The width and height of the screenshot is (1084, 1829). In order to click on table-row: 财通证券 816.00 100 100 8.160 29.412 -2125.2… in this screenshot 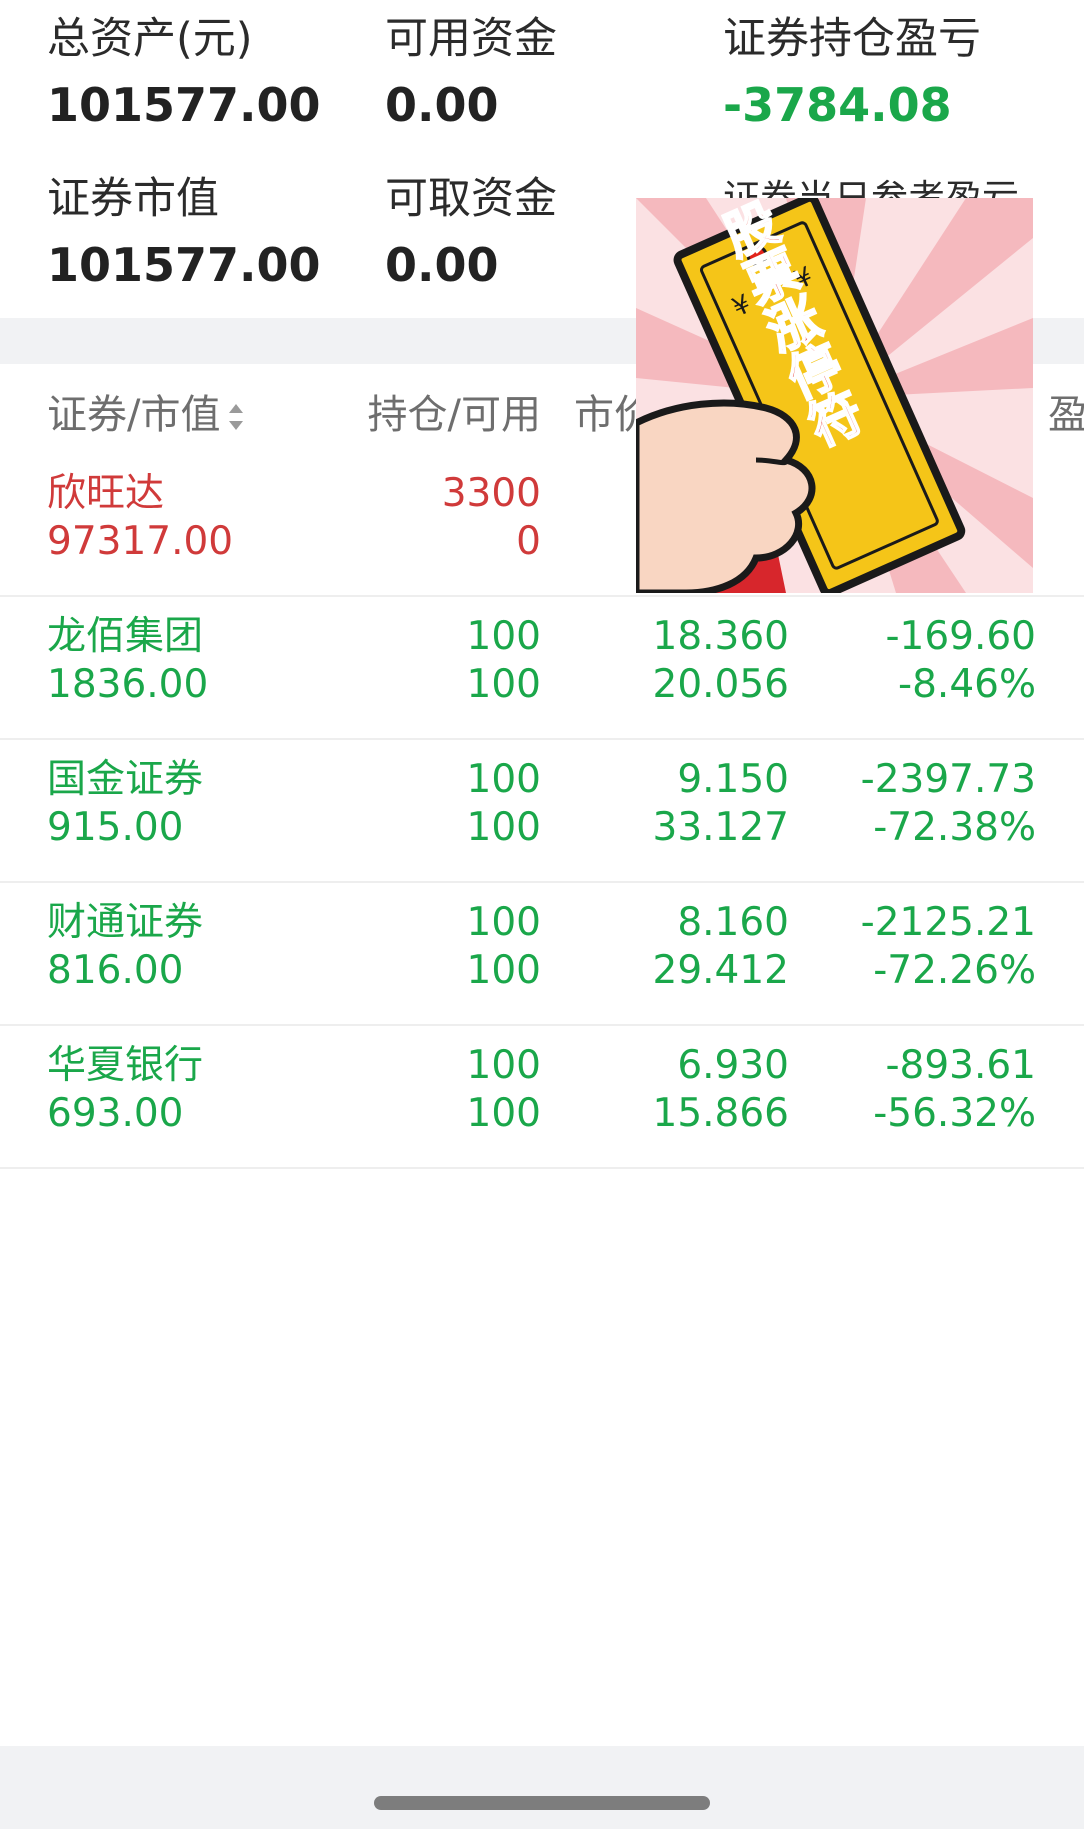, I will do `click(542, 953)`.